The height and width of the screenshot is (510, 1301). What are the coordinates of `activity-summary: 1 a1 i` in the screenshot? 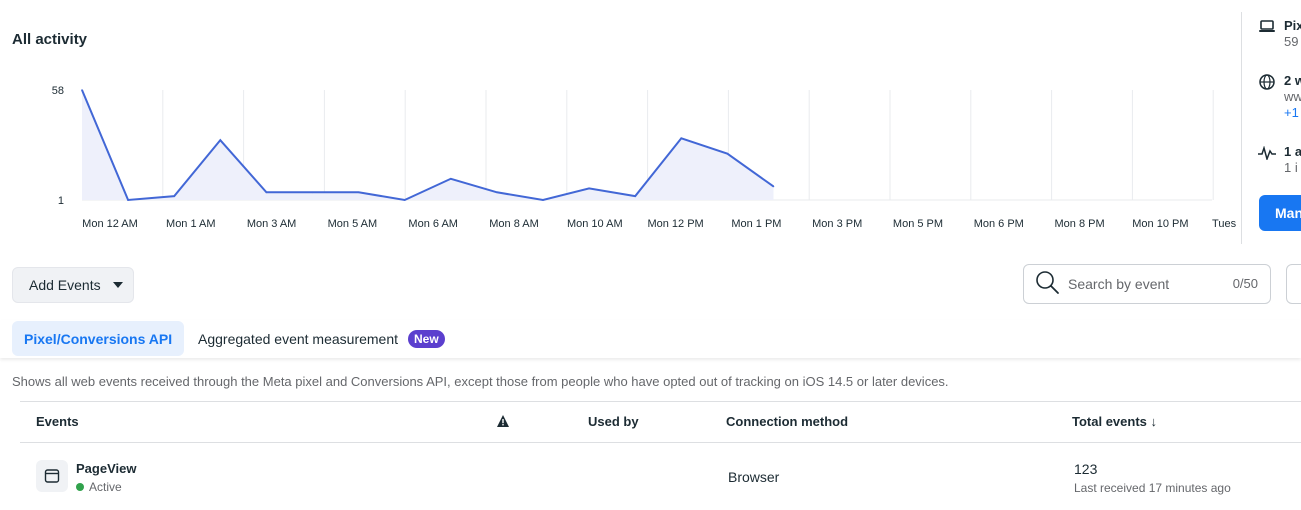 It's located at (1279, 160).